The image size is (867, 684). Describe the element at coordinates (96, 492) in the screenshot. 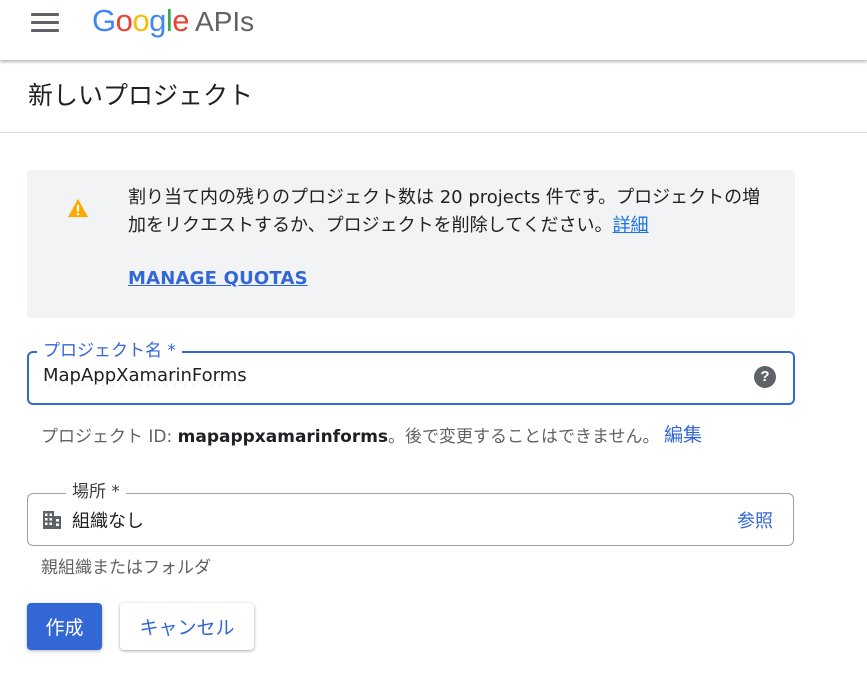

I see `location-label: 場所 *` at that location.